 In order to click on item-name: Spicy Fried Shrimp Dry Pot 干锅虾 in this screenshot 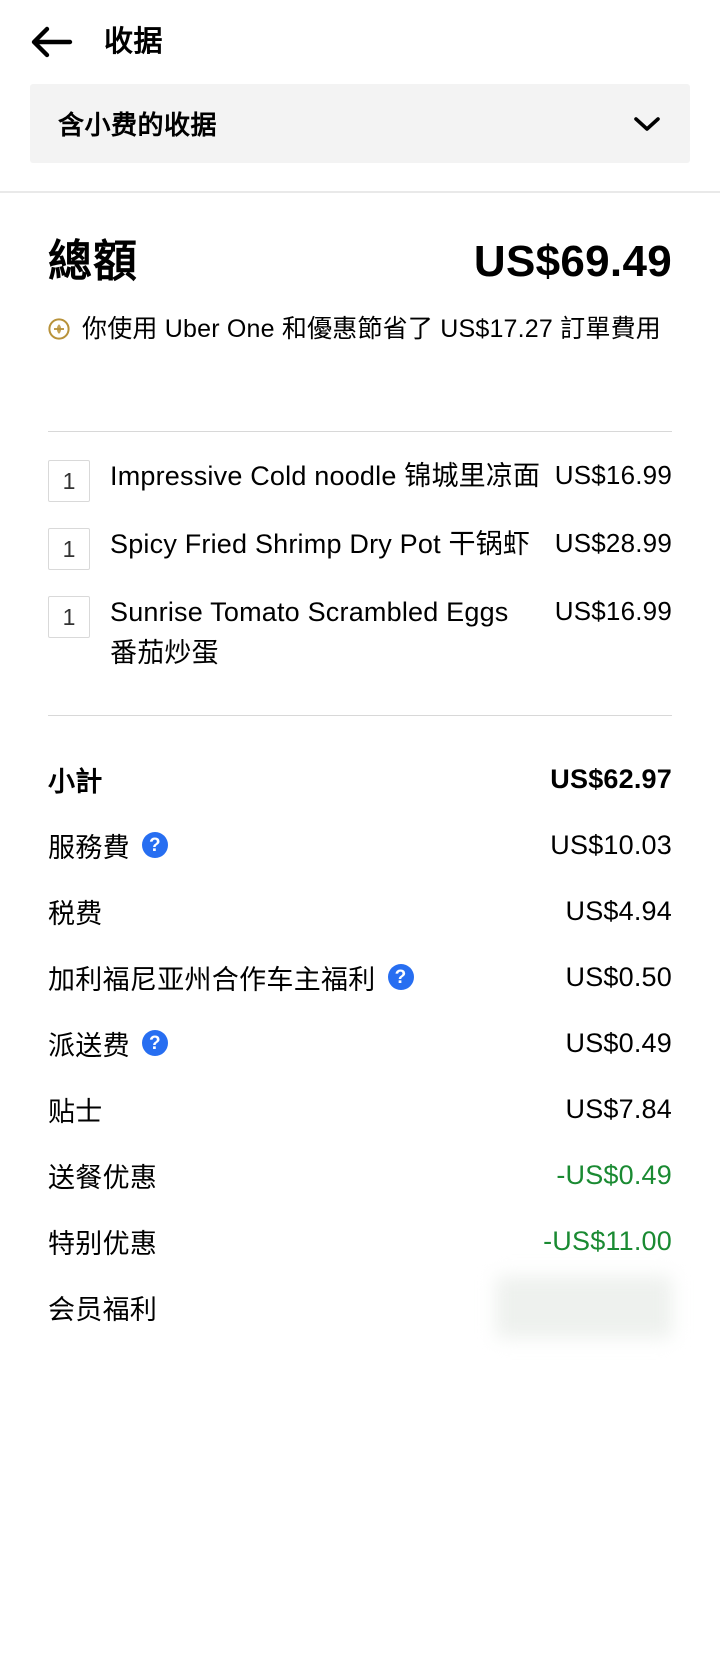, I will do `click(320, 544)`.